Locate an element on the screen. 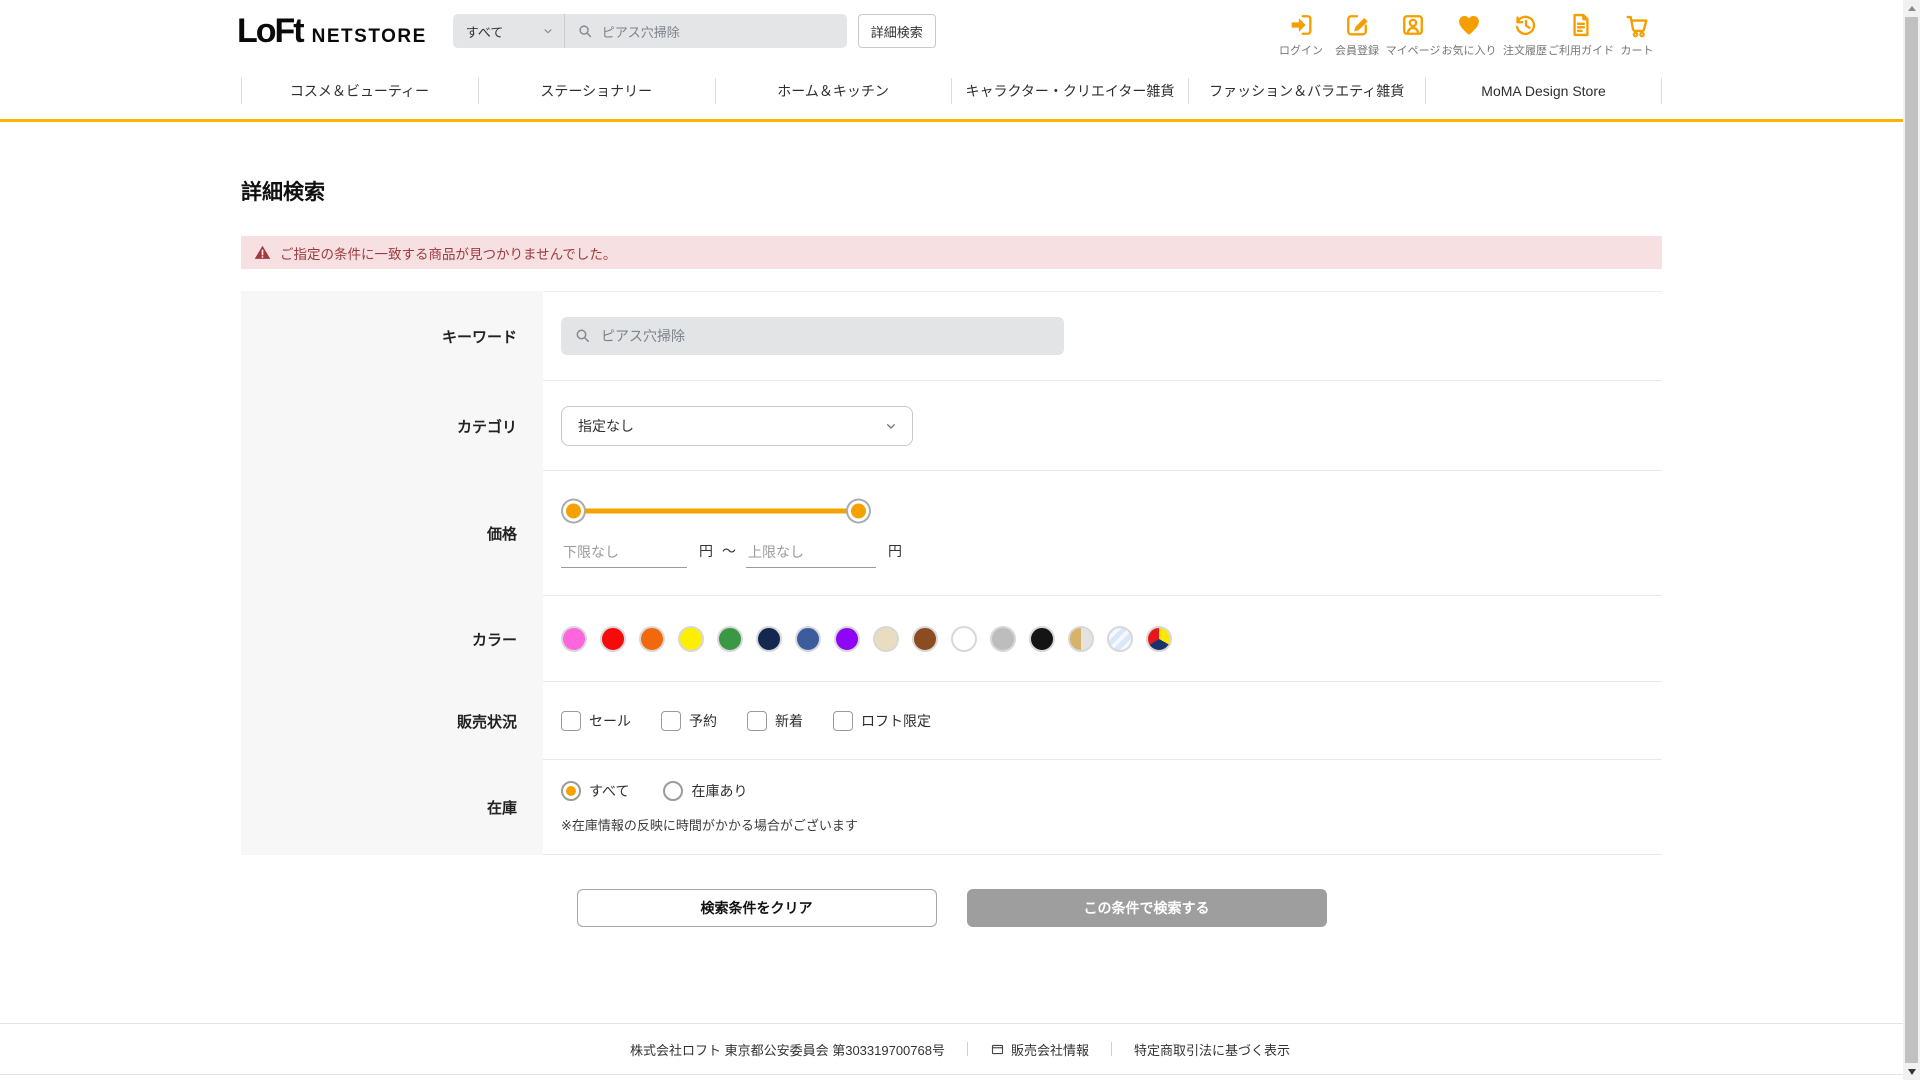 This screenshot has width=1920, height=1080. register-icon is located at coordinates (1357, 25).